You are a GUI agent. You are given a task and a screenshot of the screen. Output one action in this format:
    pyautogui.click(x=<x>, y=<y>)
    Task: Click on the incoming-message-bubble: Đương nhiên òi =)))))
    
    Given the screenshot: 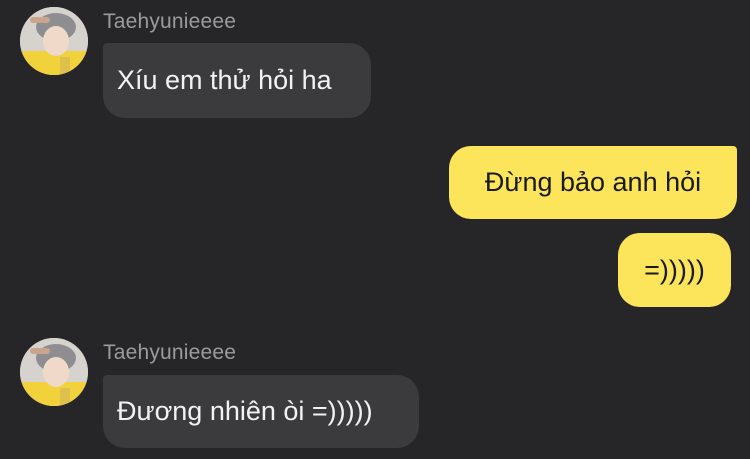 What is the action you would take?
    pyautogui.click(x=261, y=411)
    